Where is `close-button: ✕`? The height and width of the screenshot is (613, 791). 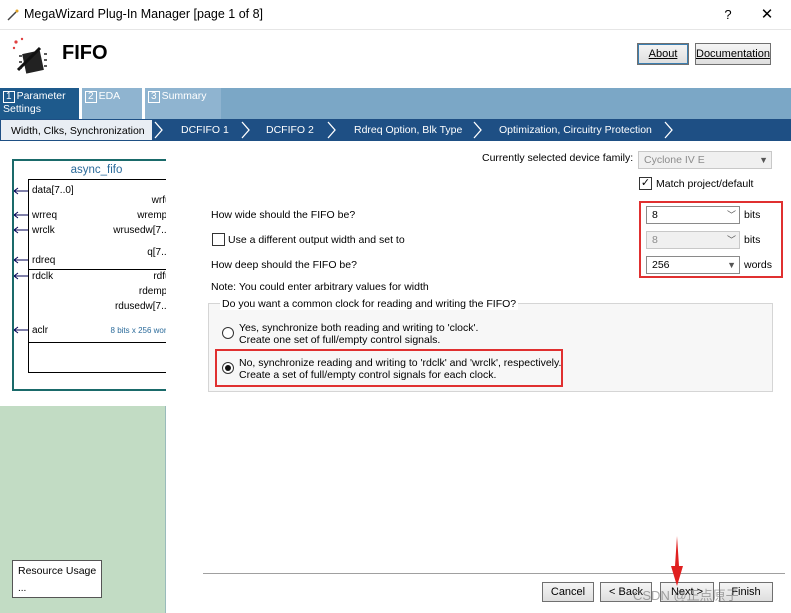 close-button: ✕ is located at coordinates (767, 15).